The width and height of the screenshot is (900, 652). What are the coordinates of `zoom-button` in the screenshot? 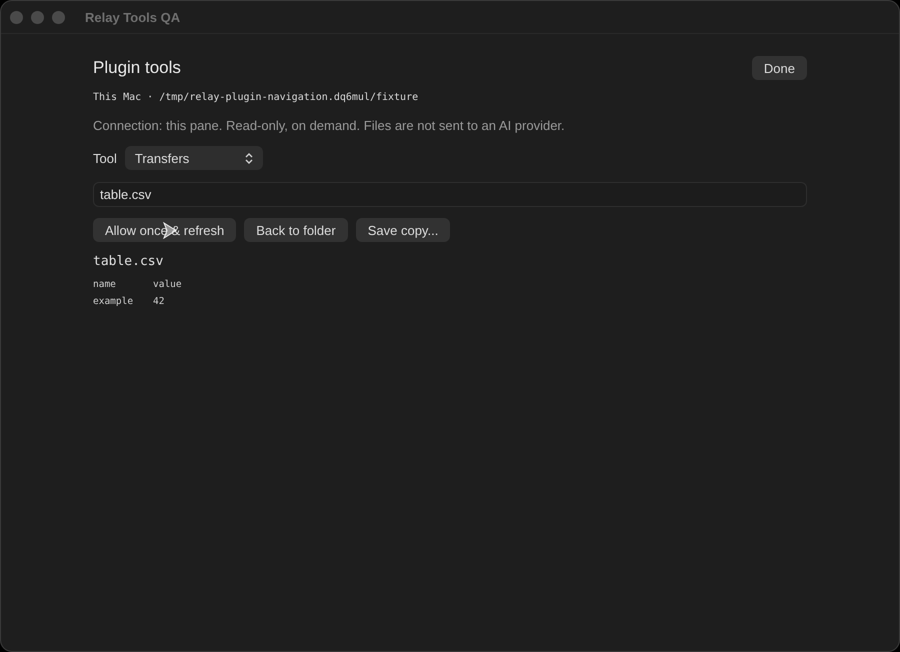 It's located at (58, 17).